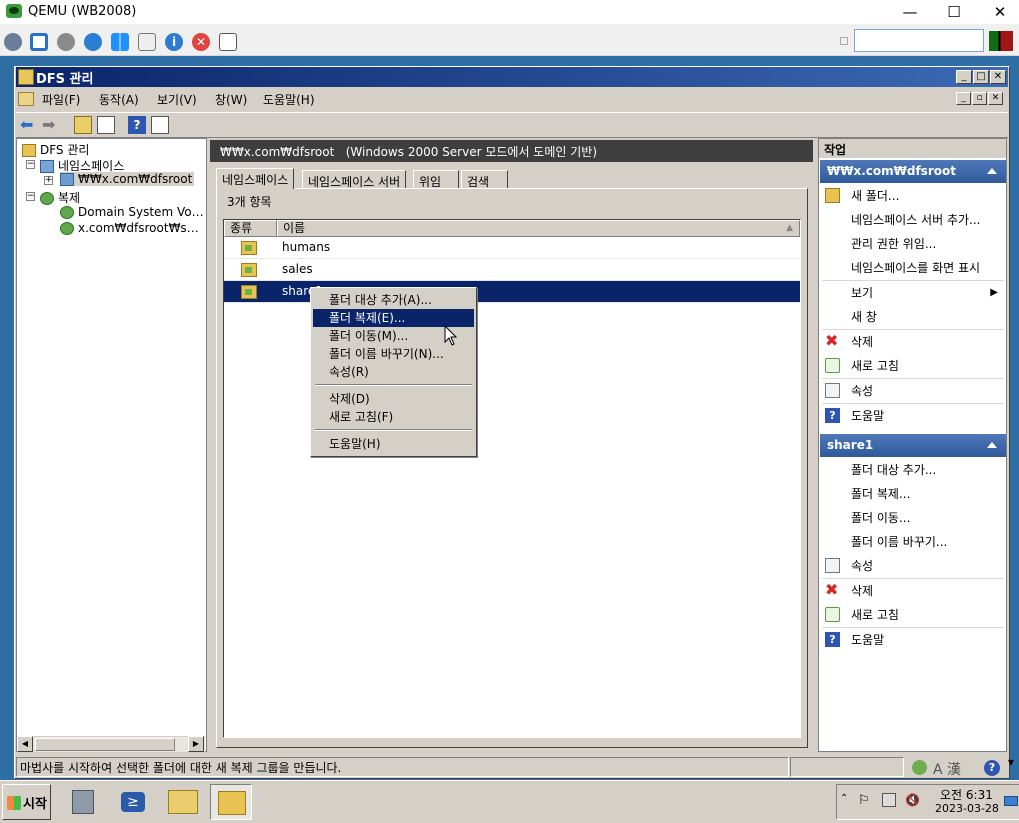  Describe the element at coordinates (83, 802) in the screenshot. I see `taskbar-server-manager` at that location.